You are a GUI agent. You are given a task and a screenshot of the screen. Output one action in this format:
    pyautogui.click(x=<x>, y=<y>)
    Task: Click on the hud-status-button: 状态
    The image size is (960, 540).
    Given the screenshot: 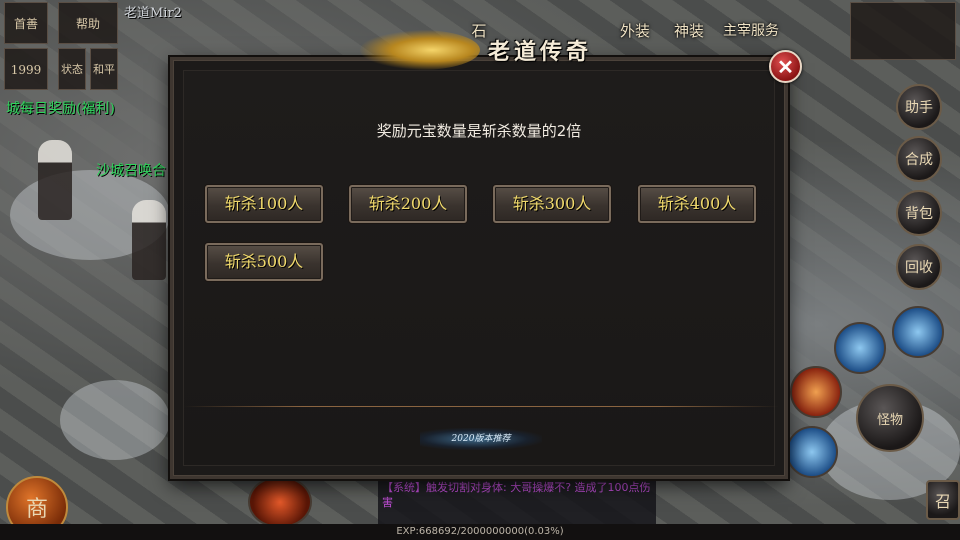 What is the action you would take?
    pyautogui.click(x=72, y=69)
    